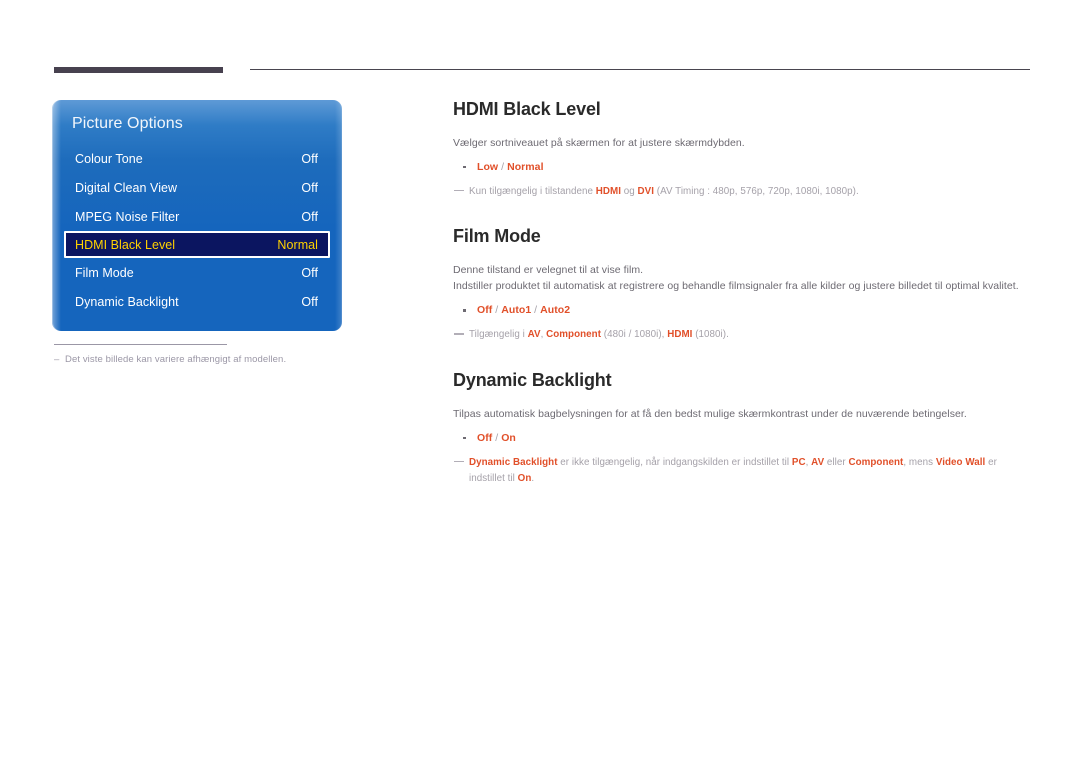 This screenshot has width=1080, height=763. I want to click on section-title-hdmi-black-level: HDMI Black Level, so click(527, 109).